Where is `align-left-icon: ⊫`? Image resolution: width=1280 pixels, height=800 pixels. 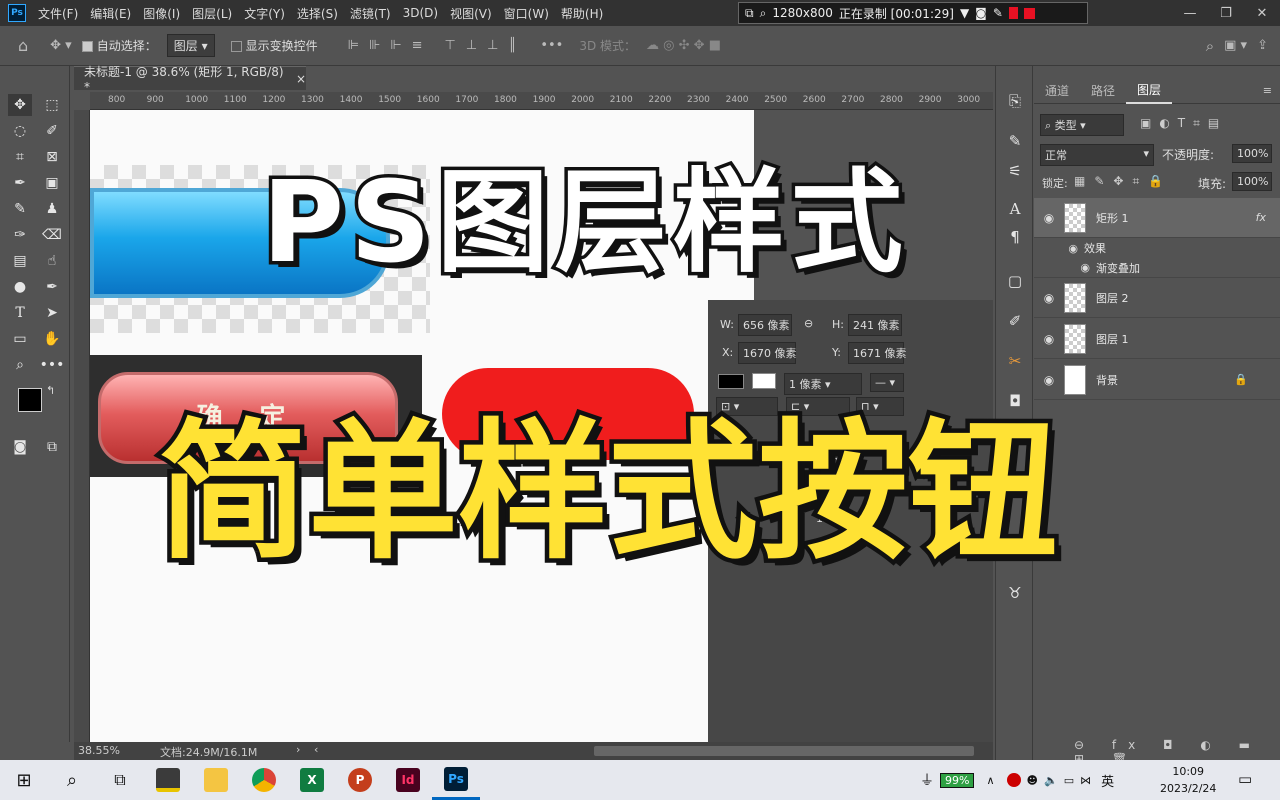 align-left-icon: ⊫ is located at coordinates (353, 45).